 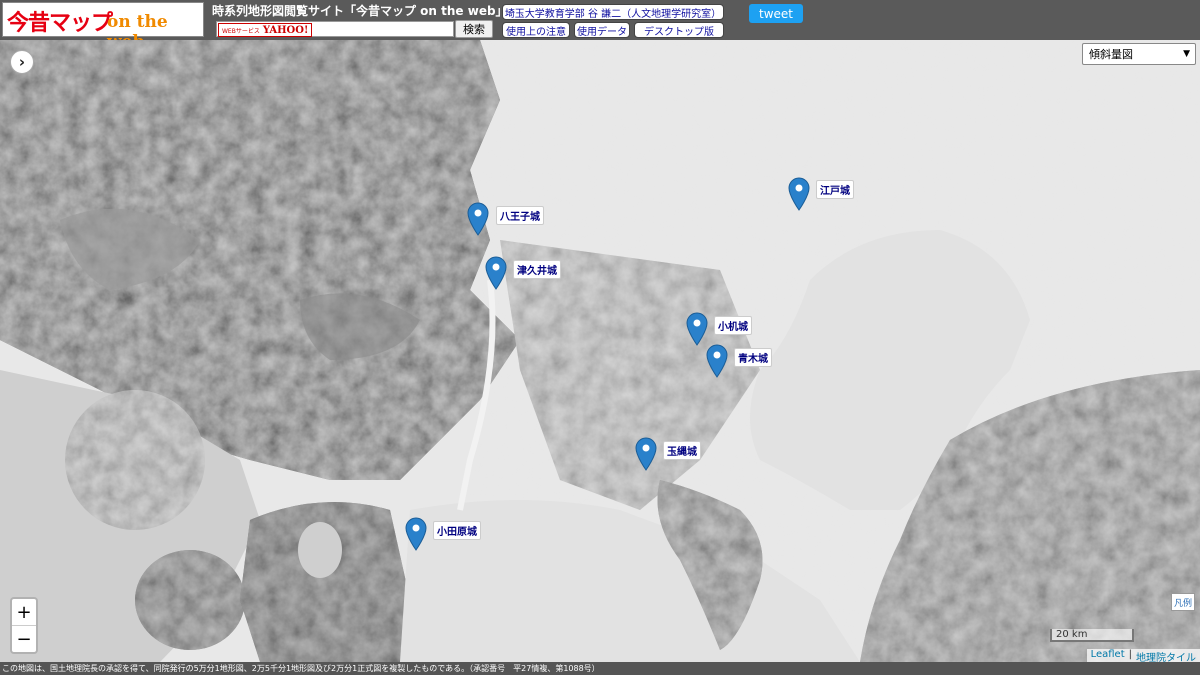 I want to click on sidebar-toggle-button: ›, so click(x=22, y=62).